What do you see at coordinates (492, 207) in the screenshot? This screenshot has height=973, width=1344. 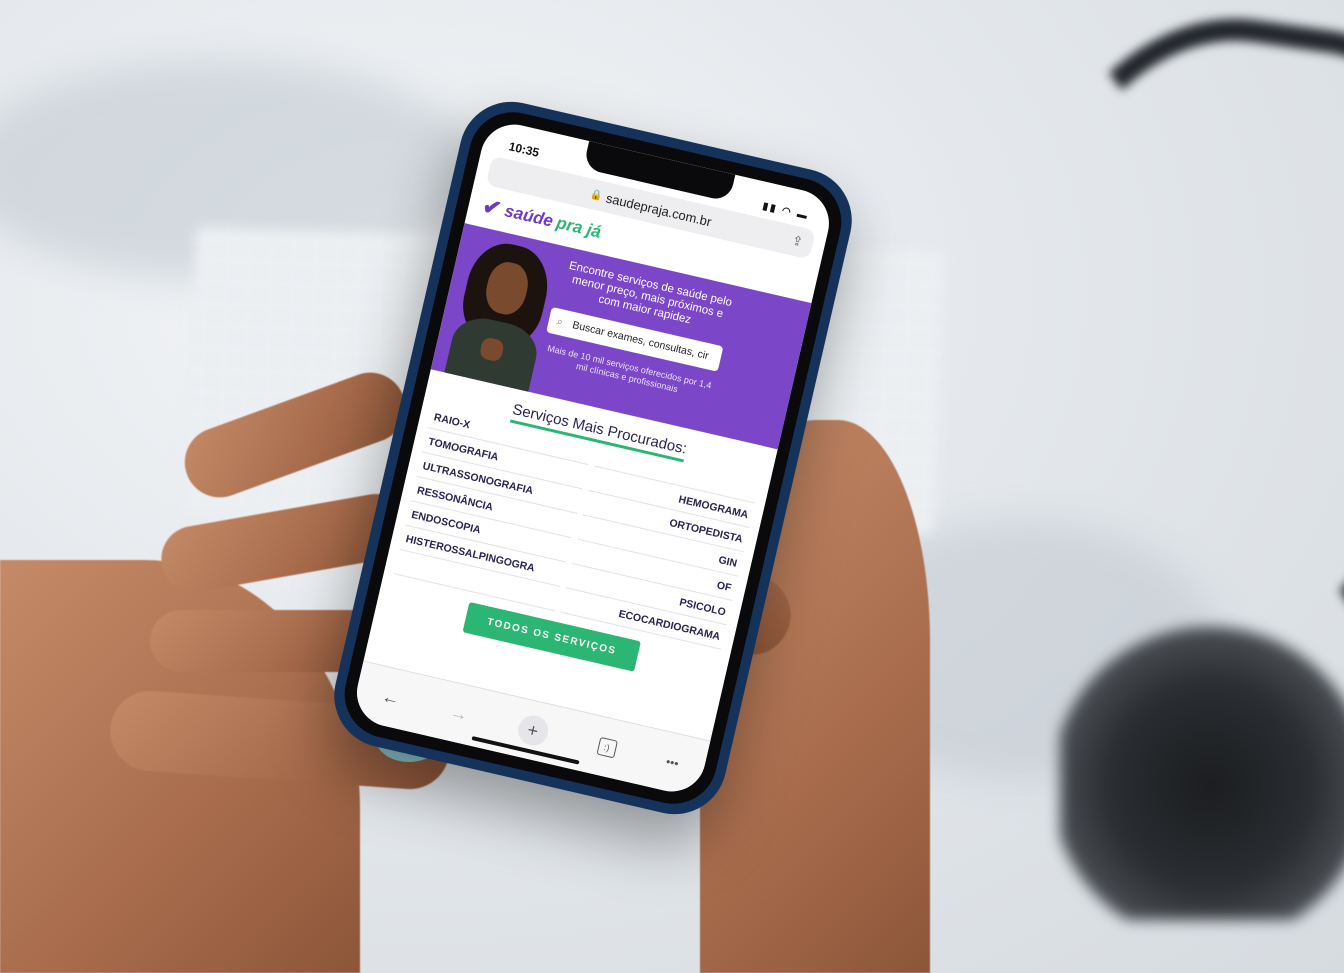 I see `heart-check-icon: ✔` at bounding box center [492, 207].